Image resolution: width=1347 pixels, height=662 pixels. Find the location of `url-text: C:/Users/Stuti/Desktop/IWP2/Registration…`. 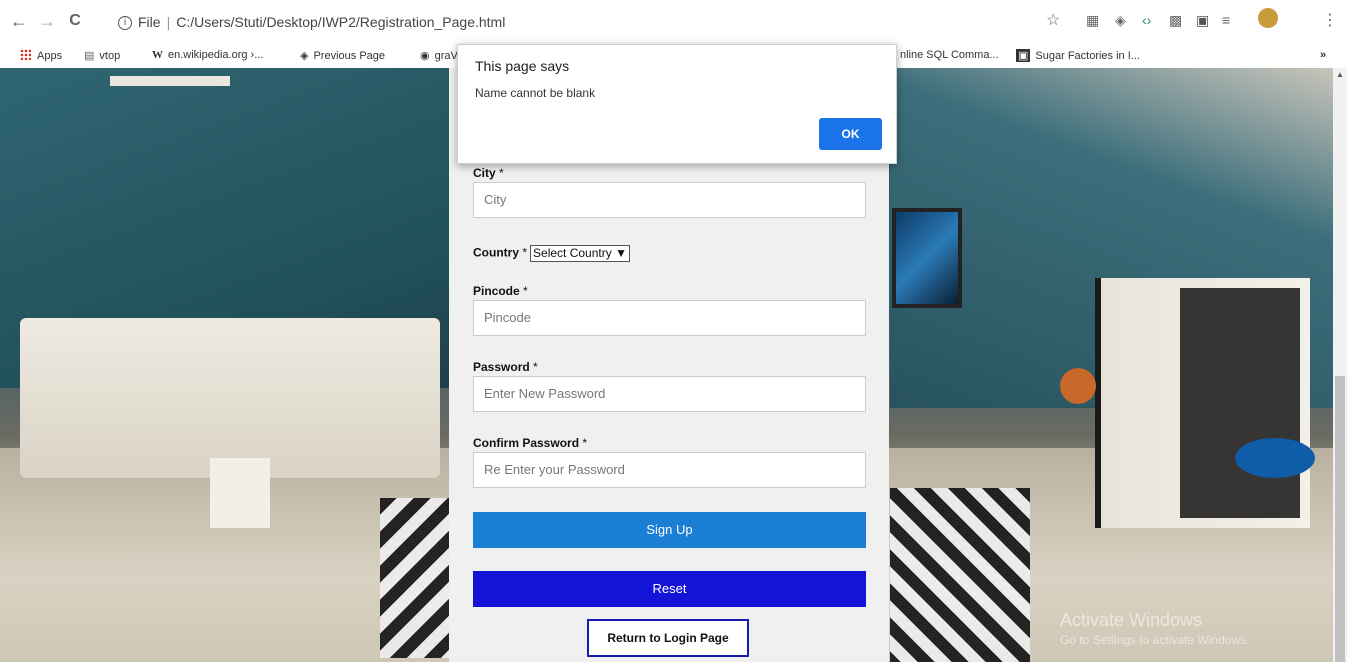

url-text: C:/Users/Stuti/Desktop/IWP2/Registration… is located at coordinates (341, 22).